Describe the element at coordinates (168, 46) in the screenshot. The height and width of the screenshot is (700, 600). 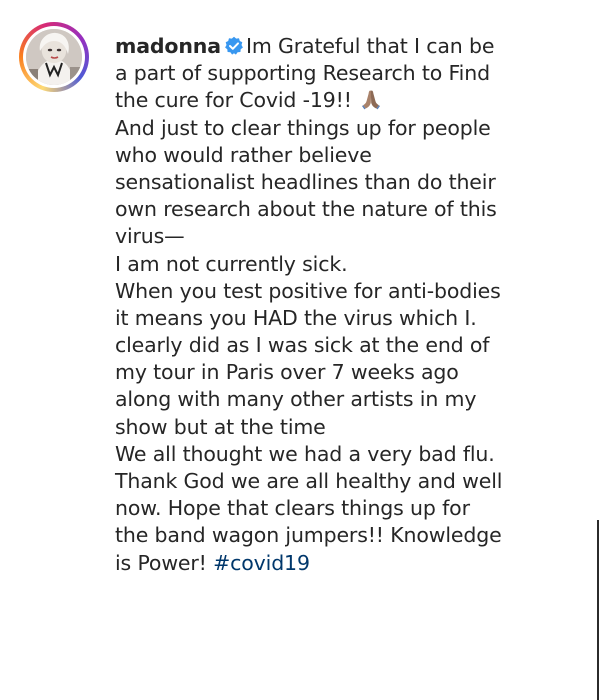
I see `username-link: madonna` at that location.